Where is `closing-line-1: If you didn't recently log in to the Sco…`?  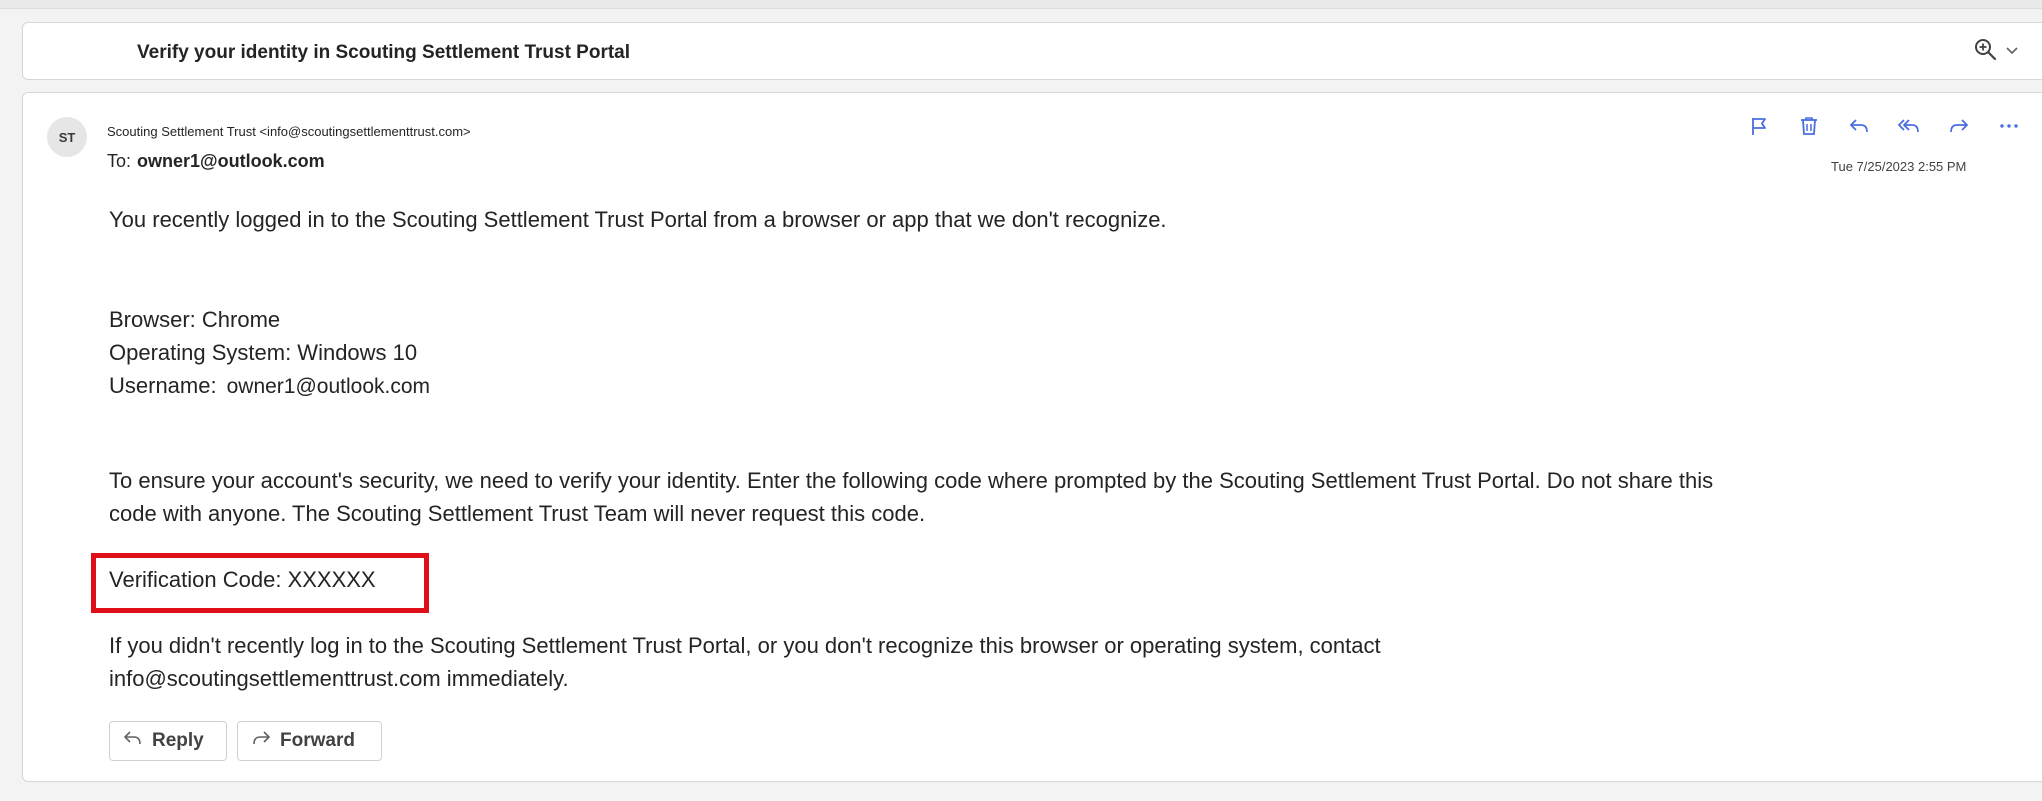
closing-line-1: If you didn't recently log in to the Sco… is located at coordinates (745, 645).